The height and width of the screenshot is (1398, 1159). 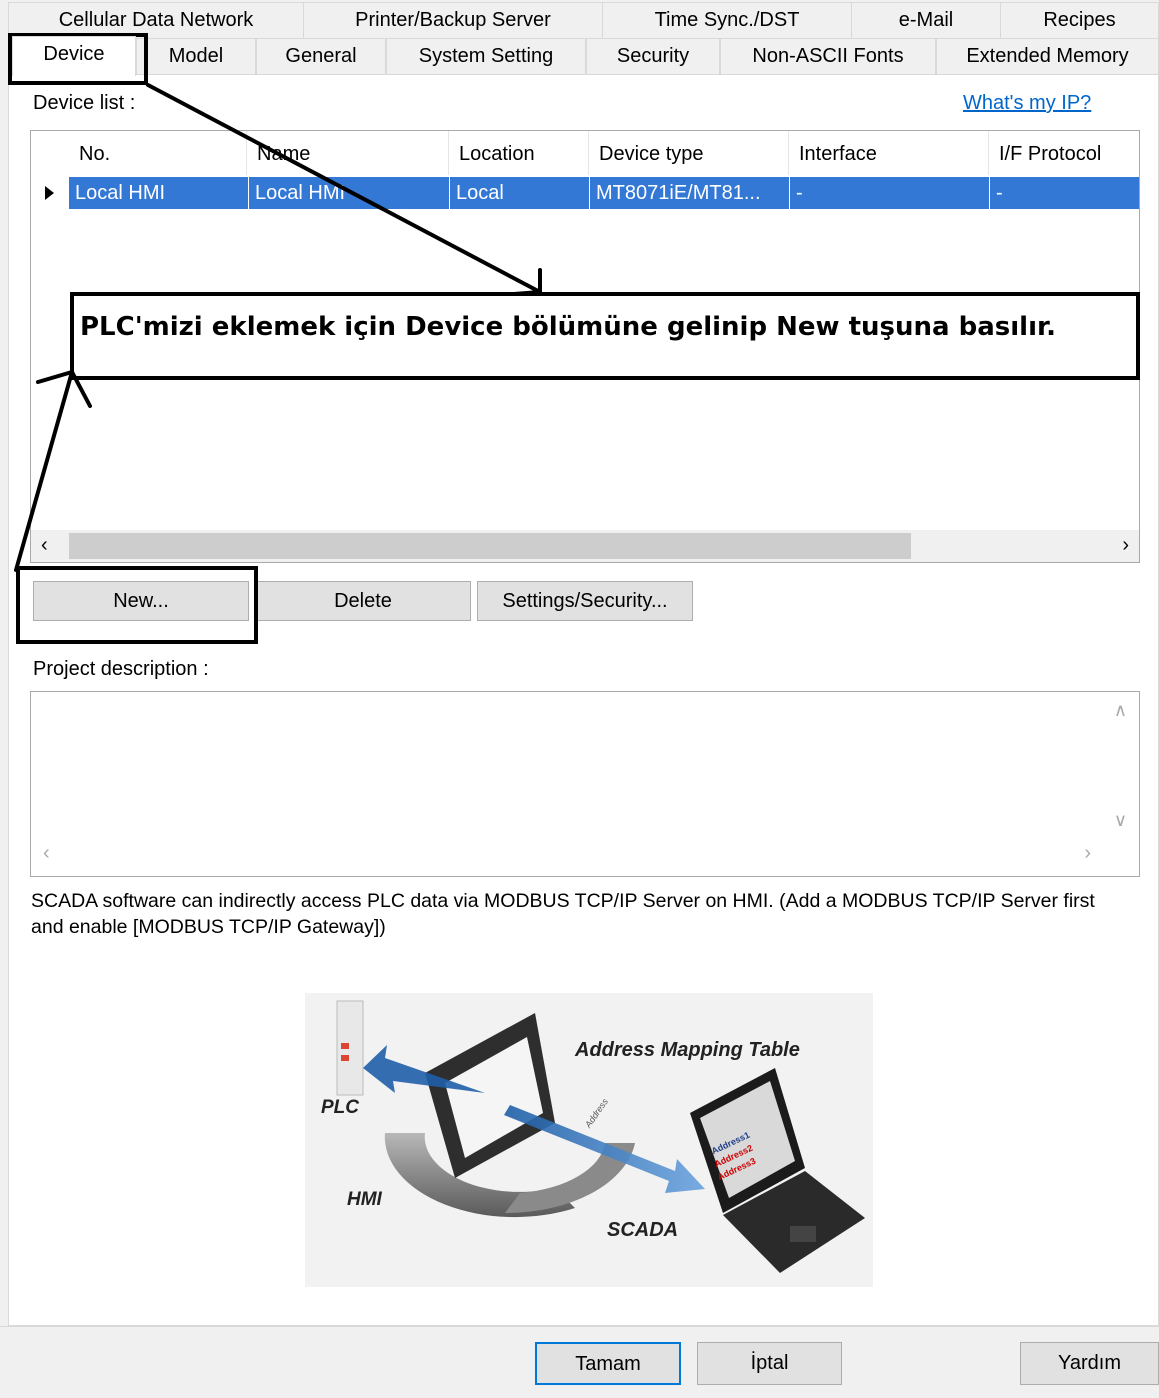 I want to click on diagram-label-hmi: HMI, so click(x=364, y=1199).